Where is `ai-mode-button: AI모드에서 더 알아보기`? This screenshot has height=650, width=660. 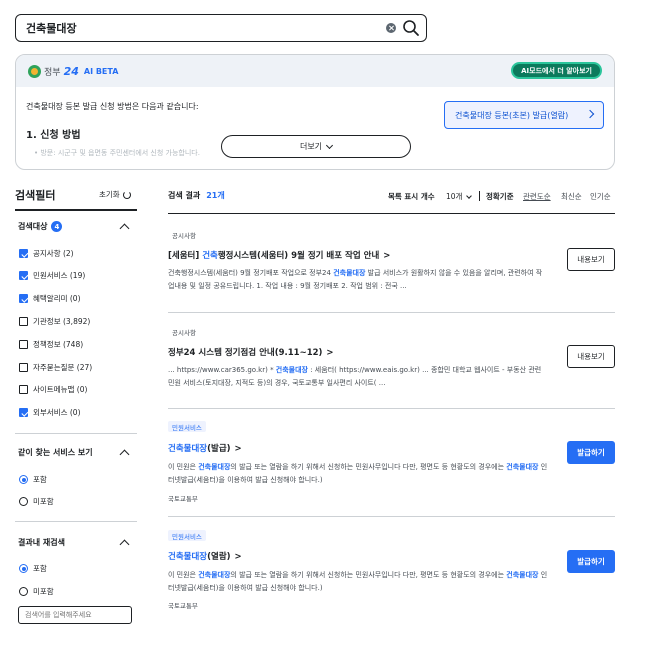 ai-mode-button: AI모드에서 더 알아보기 is located at coordinates (556, 70).